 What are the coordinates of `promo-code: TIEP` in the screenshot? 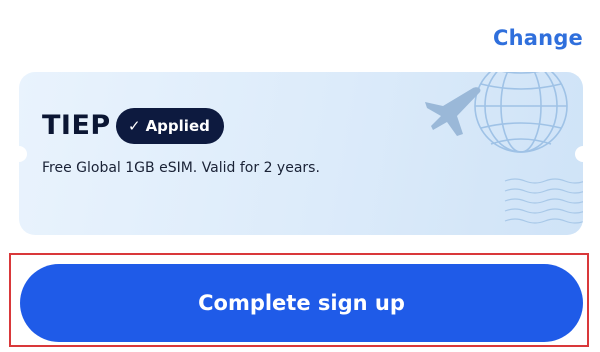 It's located at (76, 125).